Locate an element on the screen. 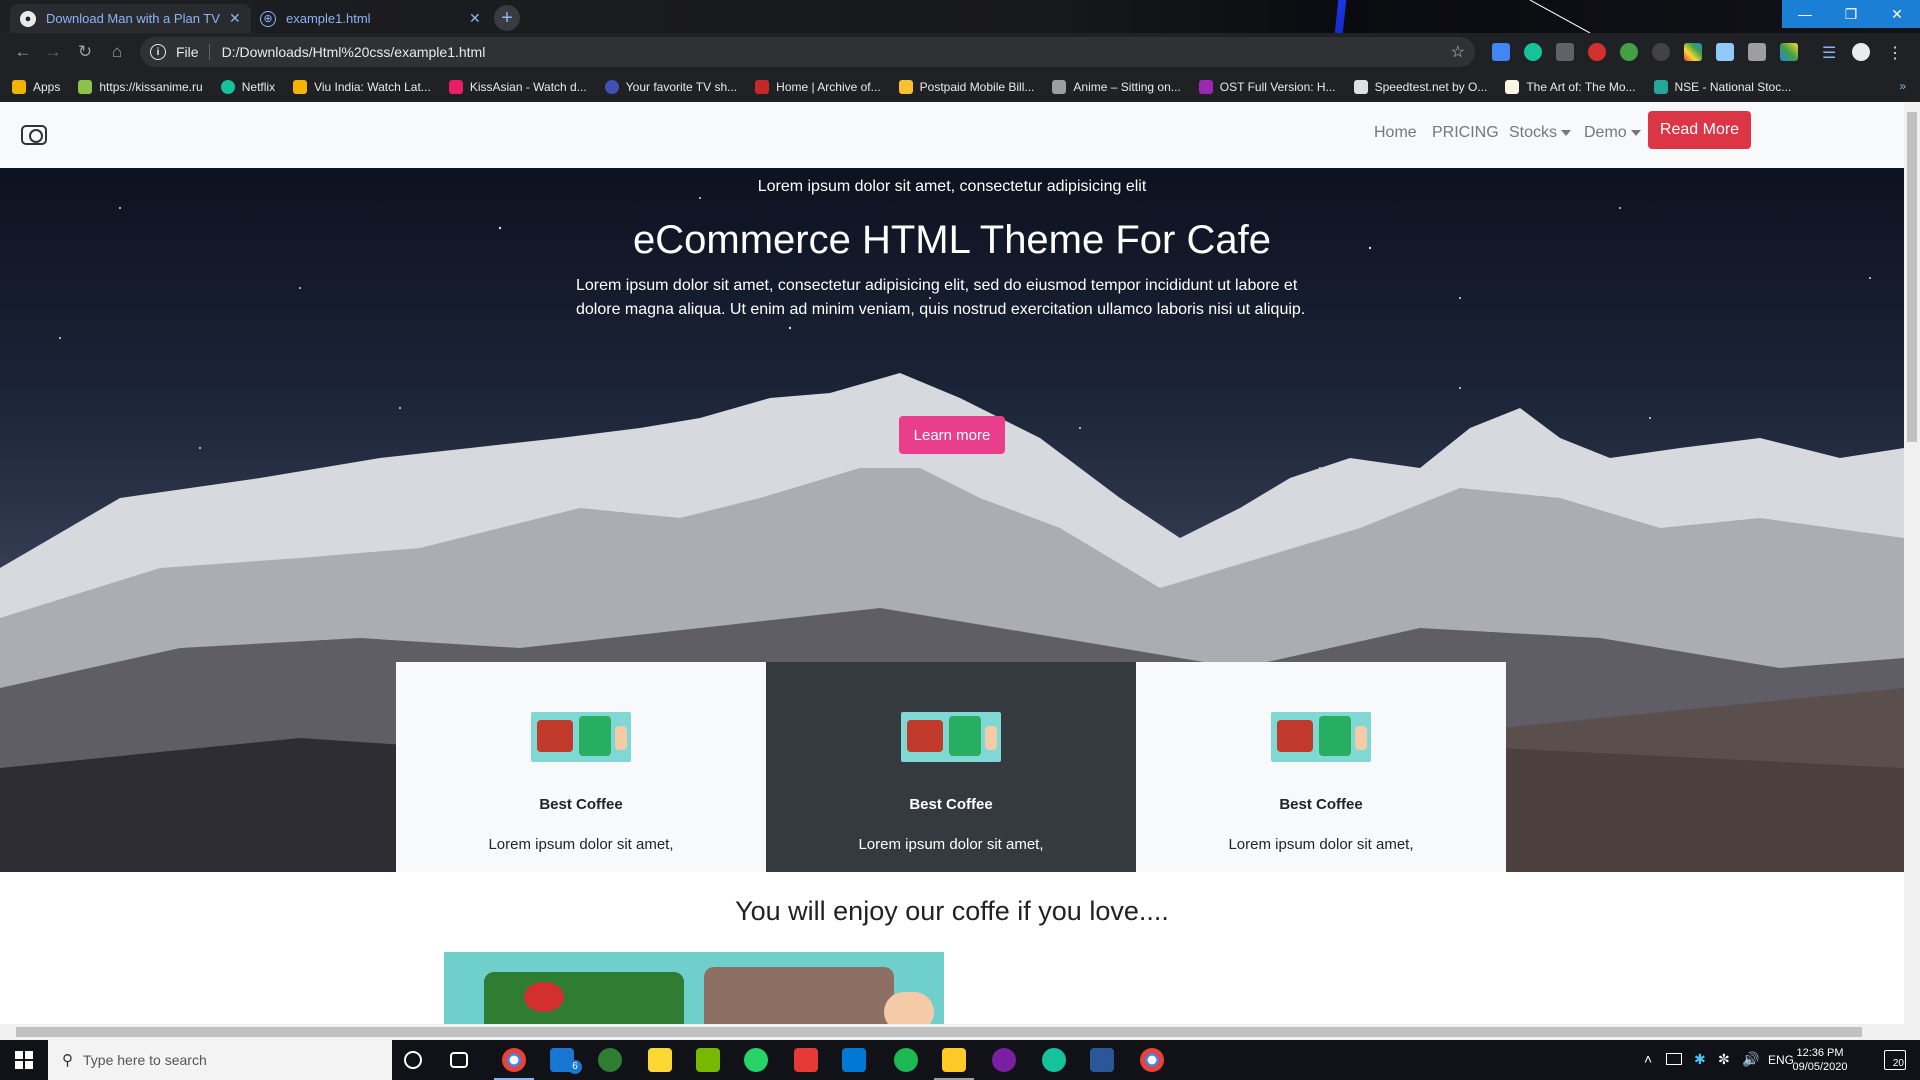  grammarly-extension-icon is located at coordinates (1533, 52).